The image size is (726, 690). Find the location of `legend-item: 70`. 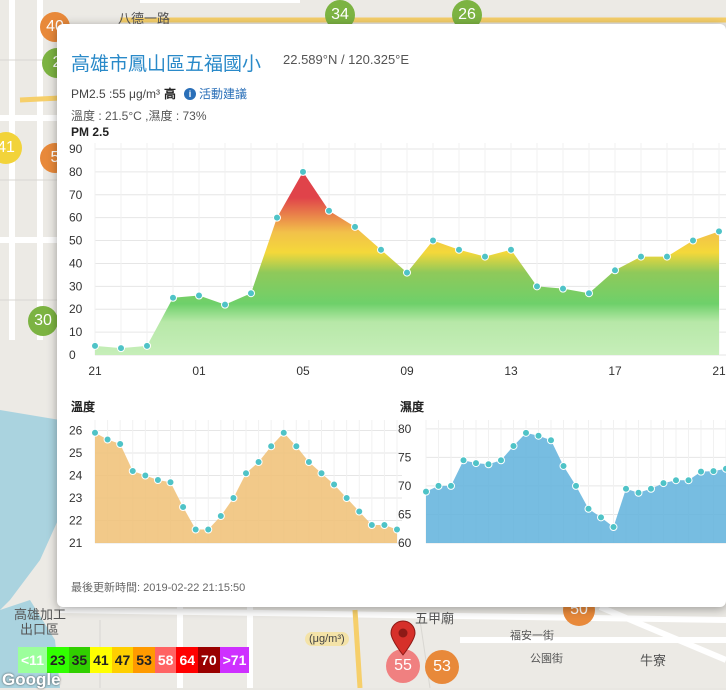

legend-item: 70 is located at coordinates (209, 660).